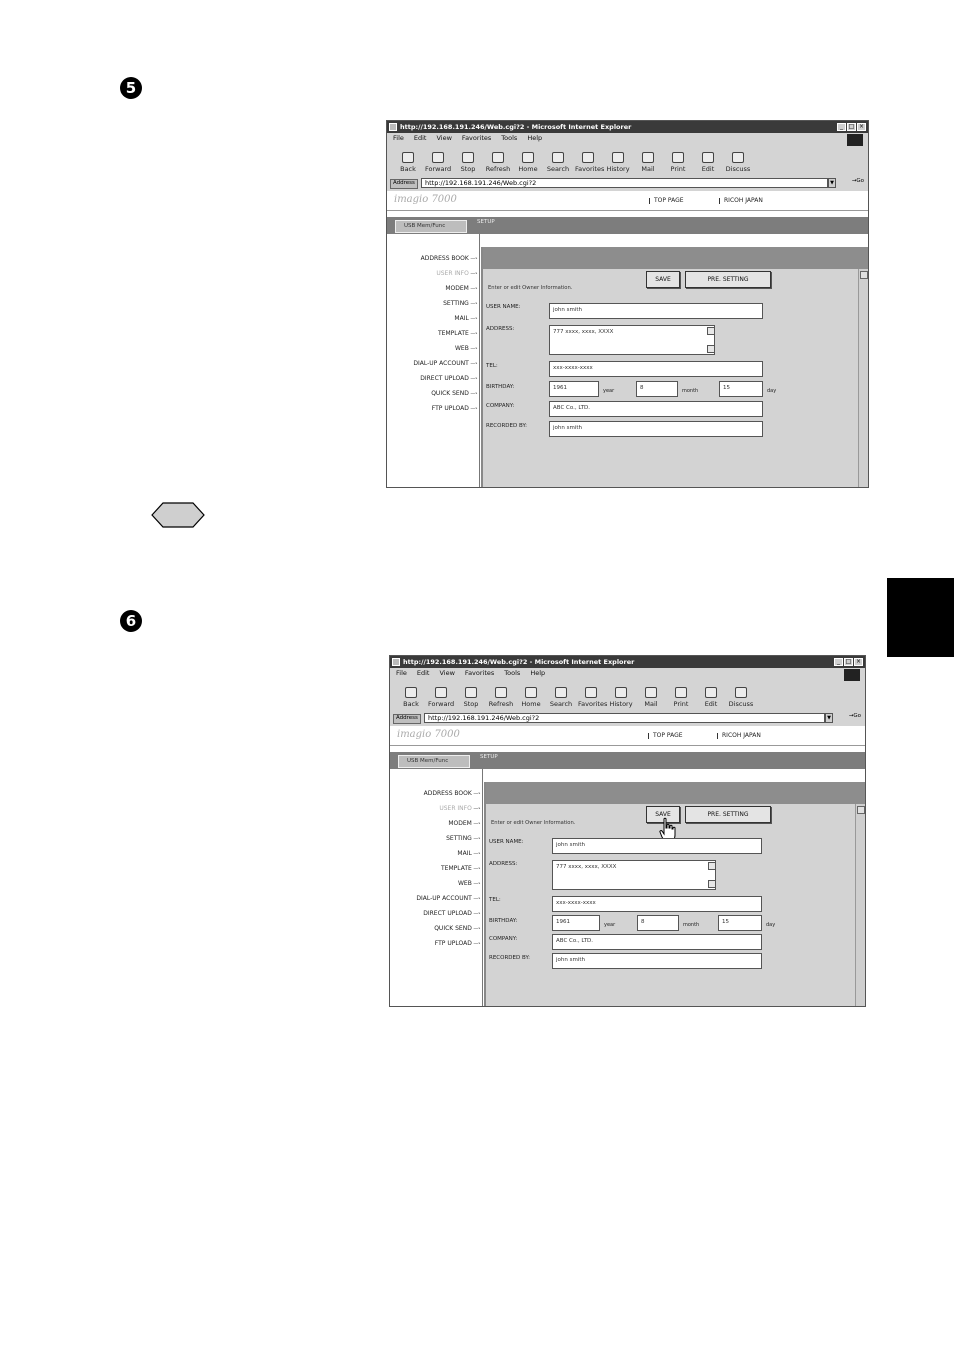  What do you see at coordinates (663, 279) in the screenshot?
I see `save-button: SAVE` at bounding box center [663, 279].